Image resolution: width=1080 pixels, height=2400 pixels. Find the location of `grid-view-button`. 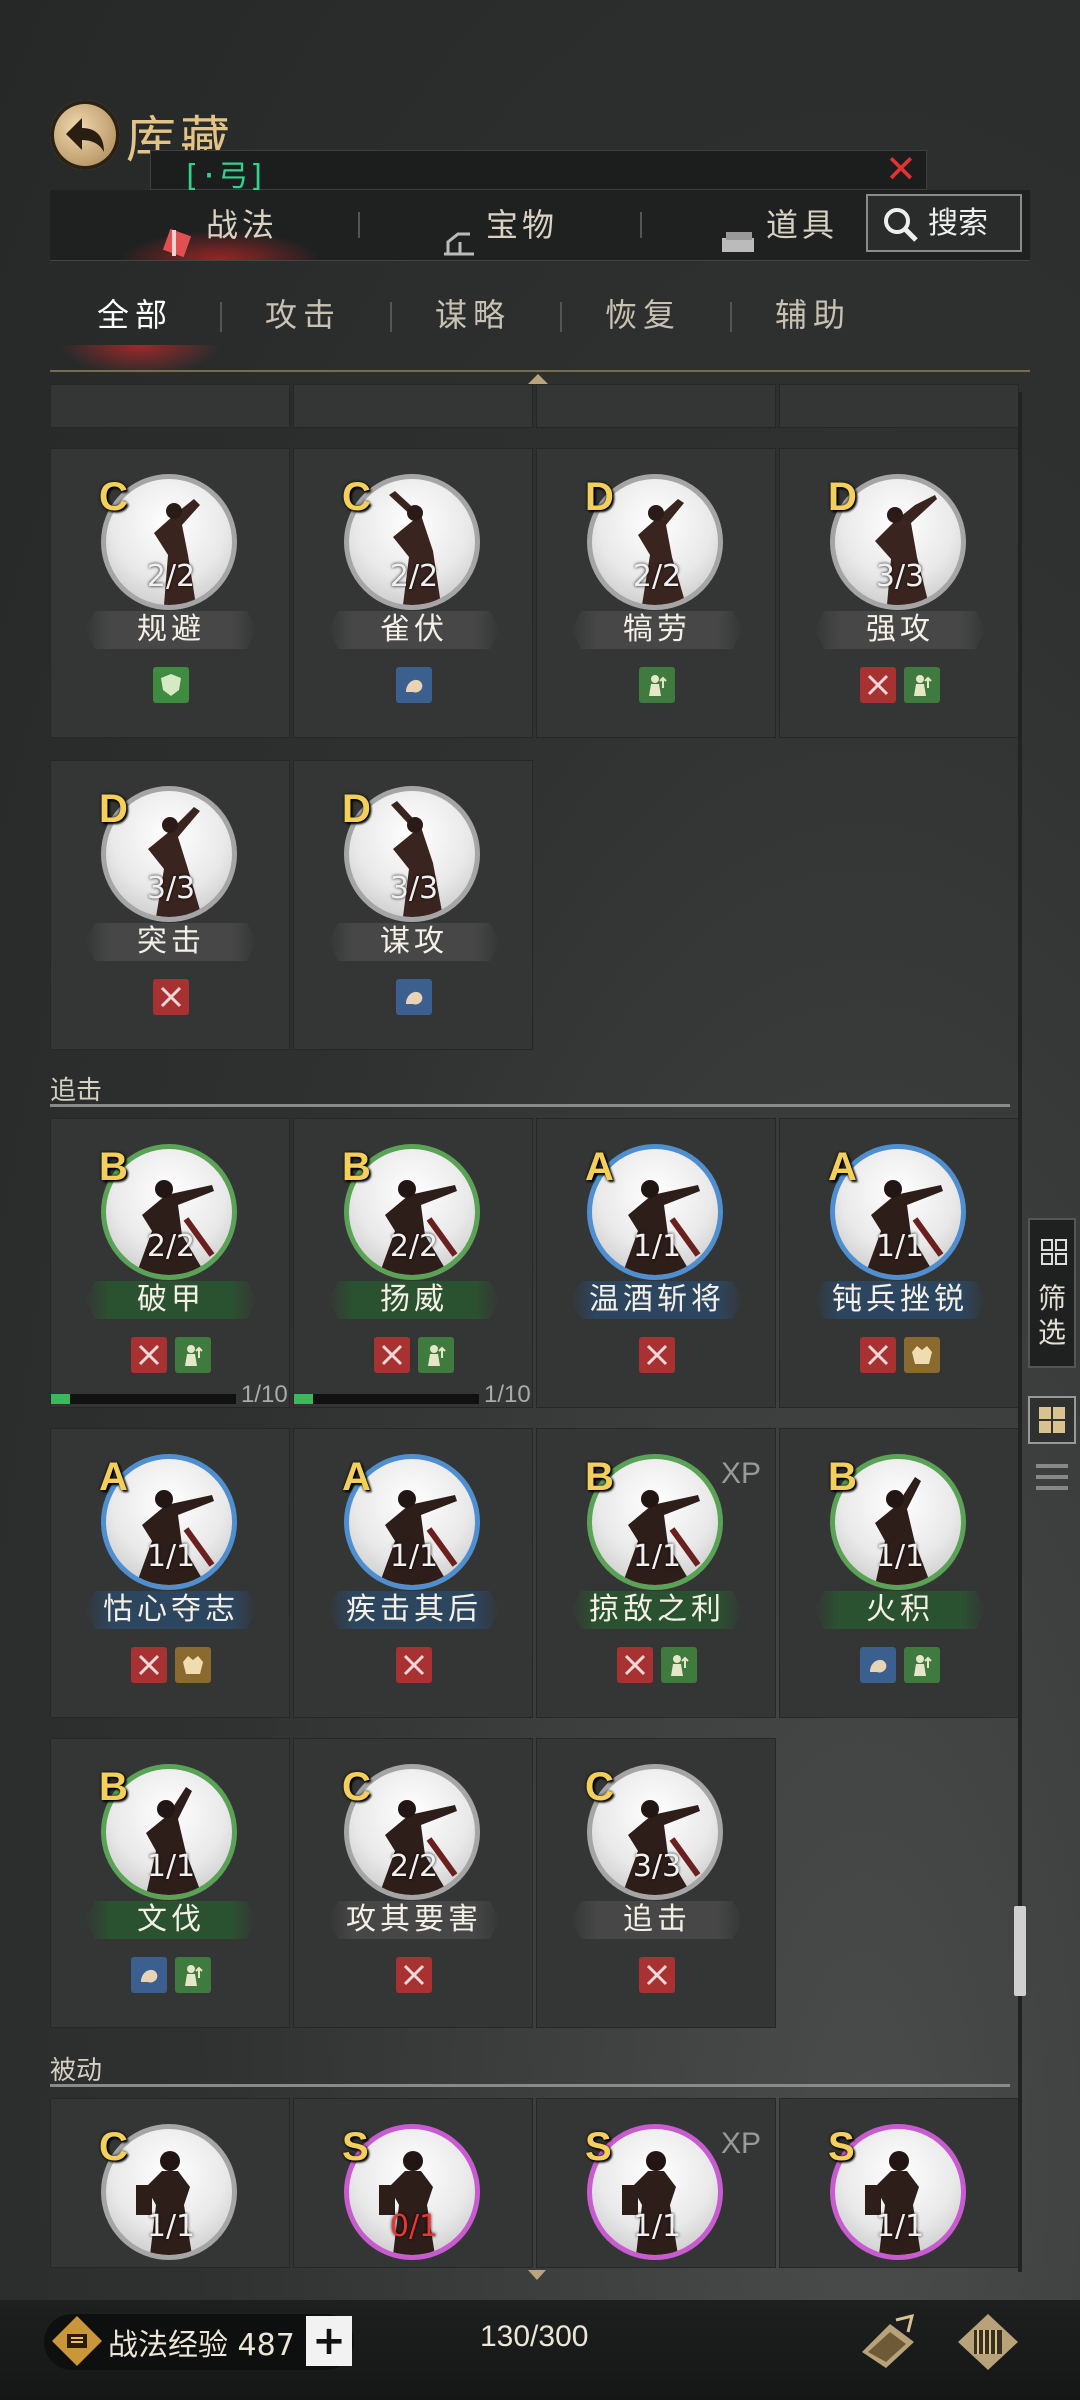

grid-view-button is located at coordinates (1052, 1420).